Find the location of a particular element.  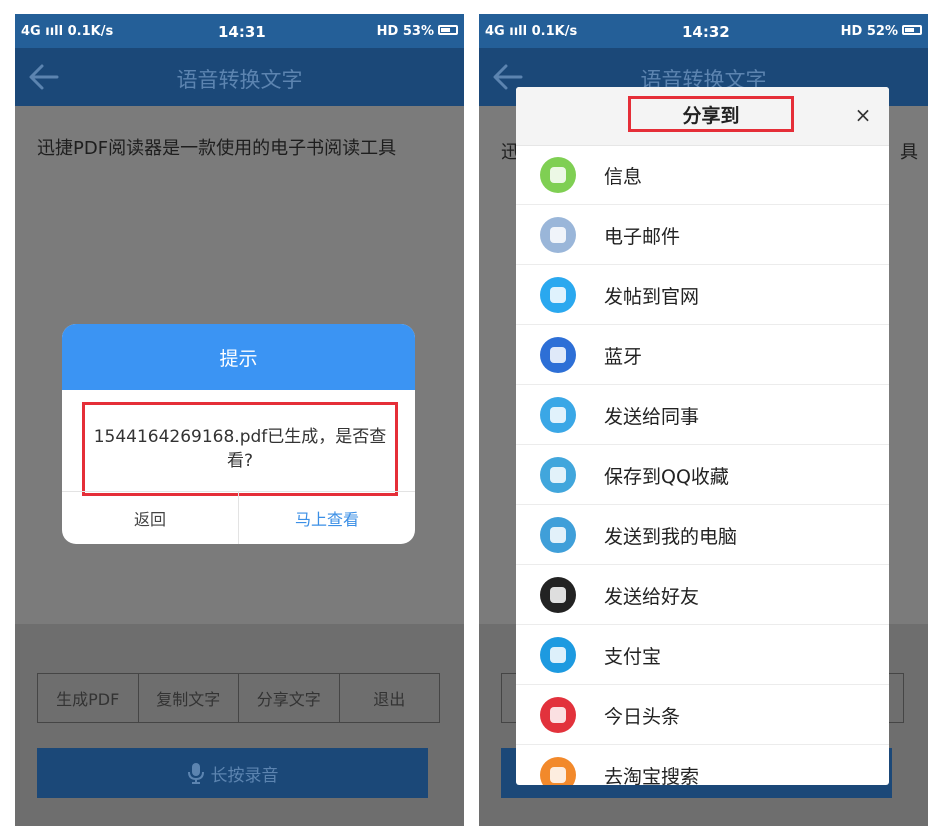

share-item-qq-favorites: 保存到QQ收藏 is located at coordinates (702, 475).